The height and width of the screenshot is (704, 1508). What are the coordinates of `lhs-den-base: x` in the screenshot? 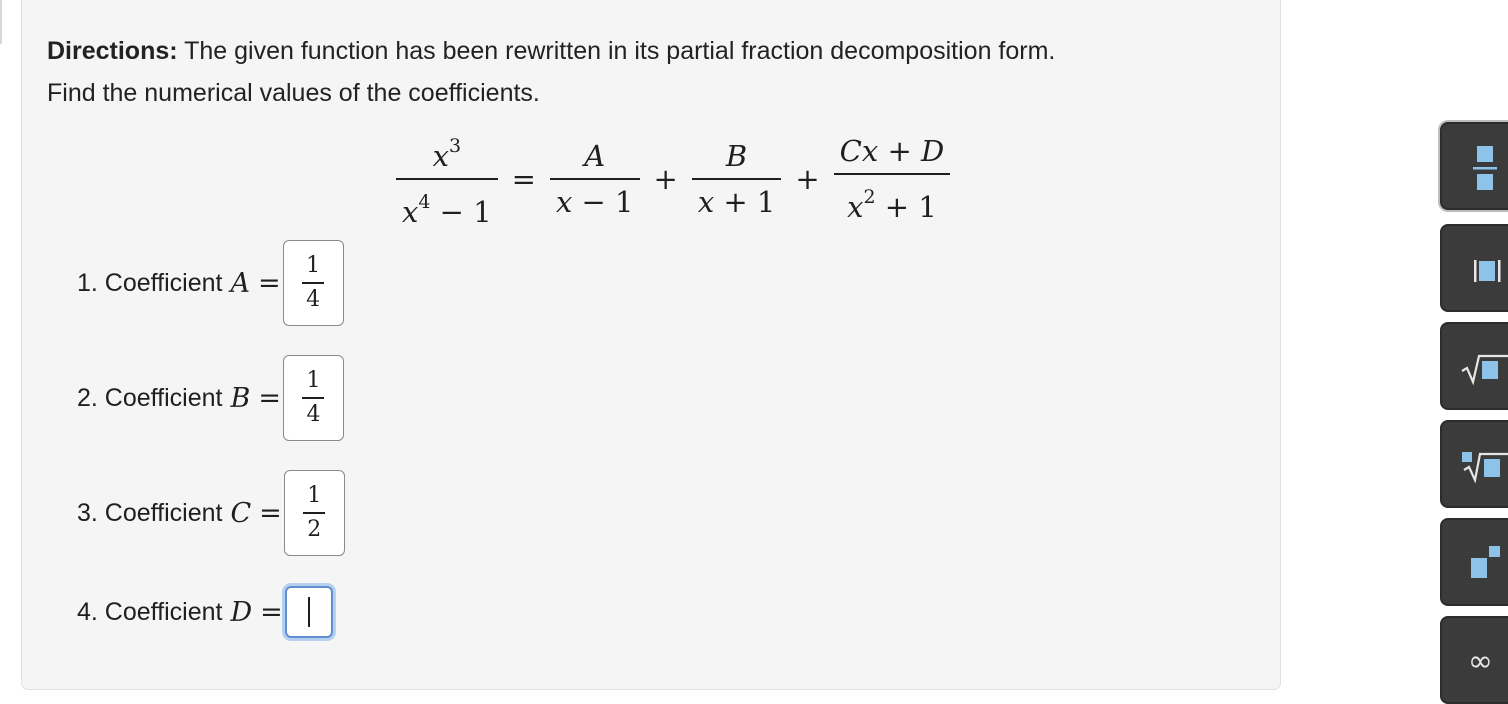 It's located at (410, 211).